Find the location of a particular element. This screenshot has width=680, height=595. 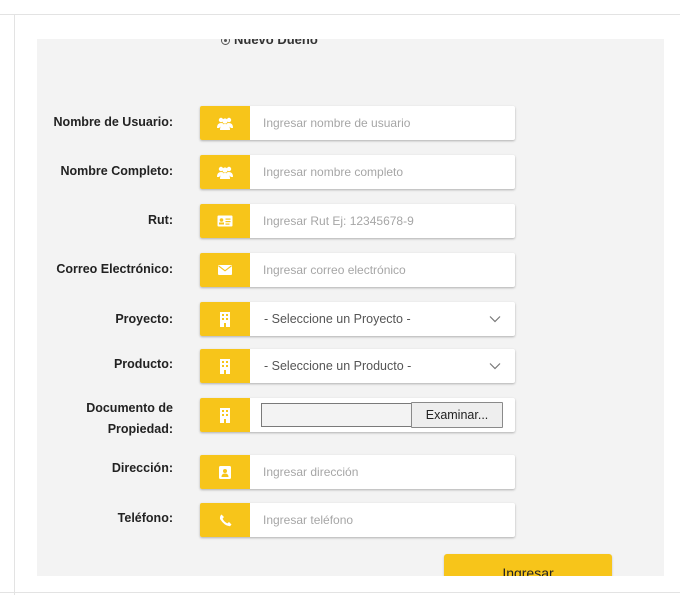

email-input: Ingresar correo electrónico is located at coordinates (382, 270).